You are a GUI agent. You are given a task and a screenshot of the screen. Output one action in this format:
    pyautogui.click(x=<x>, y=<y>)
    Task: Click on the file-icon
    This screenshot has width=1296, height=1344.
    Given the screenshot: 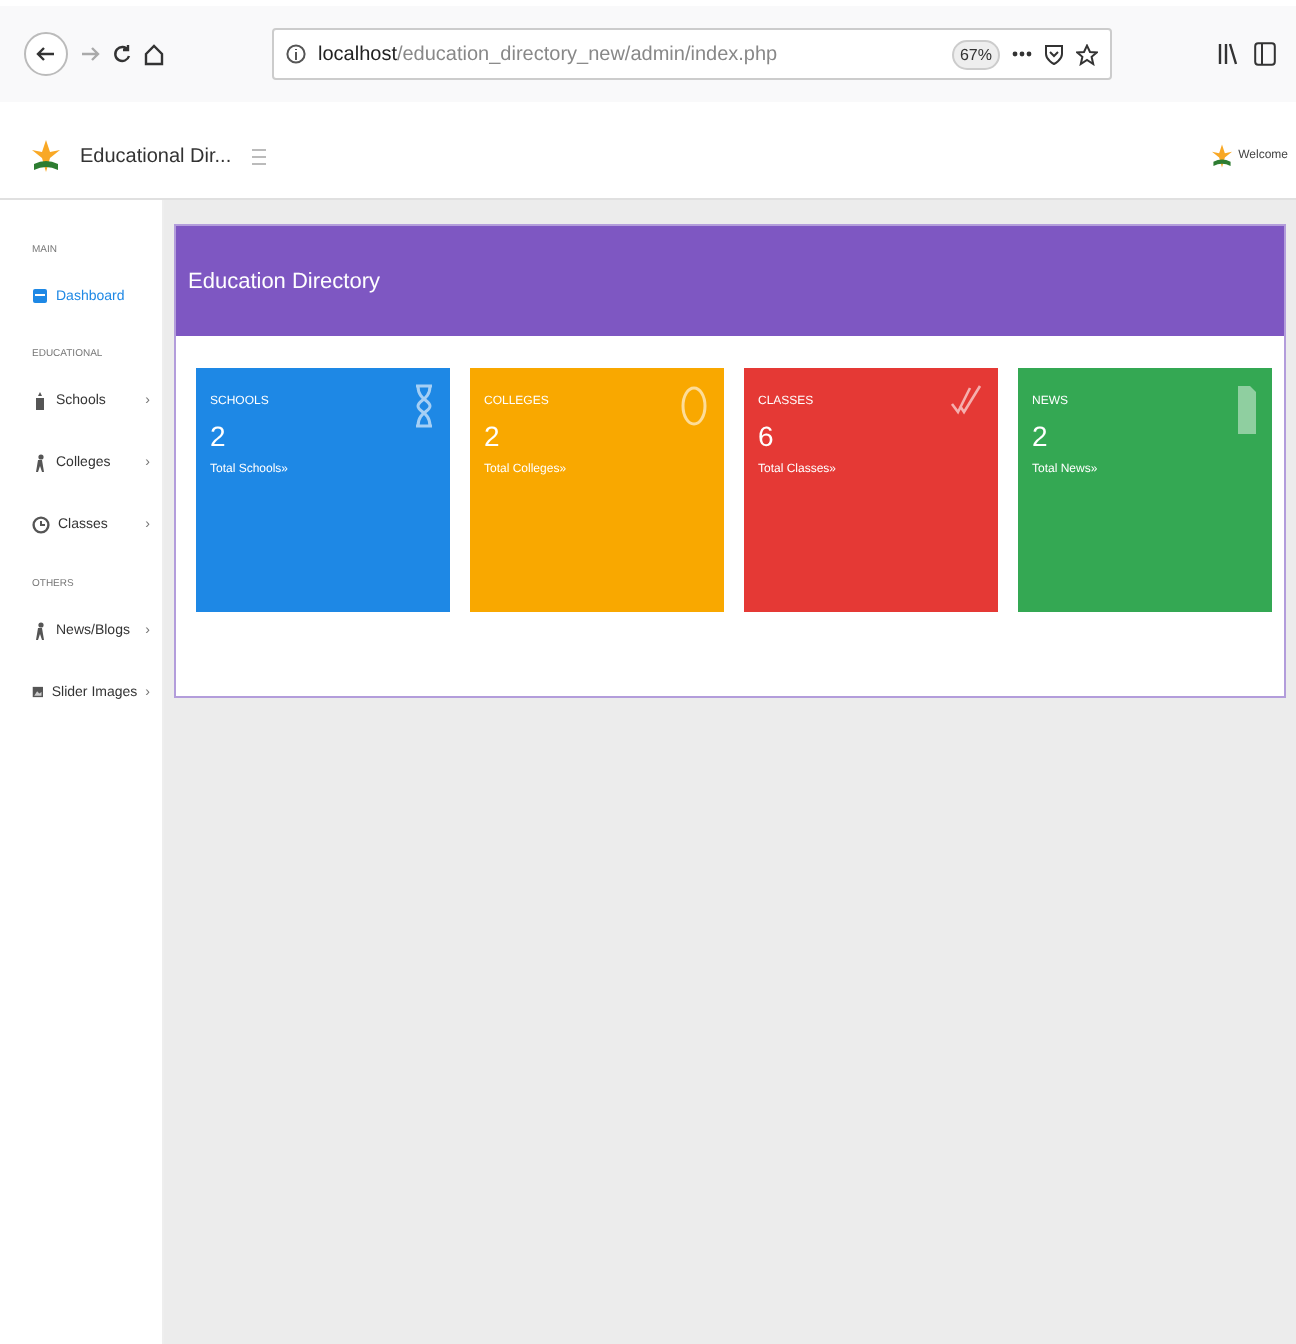 What is the action you would take?
    pyautogui.click(x=1246, y=410)
    